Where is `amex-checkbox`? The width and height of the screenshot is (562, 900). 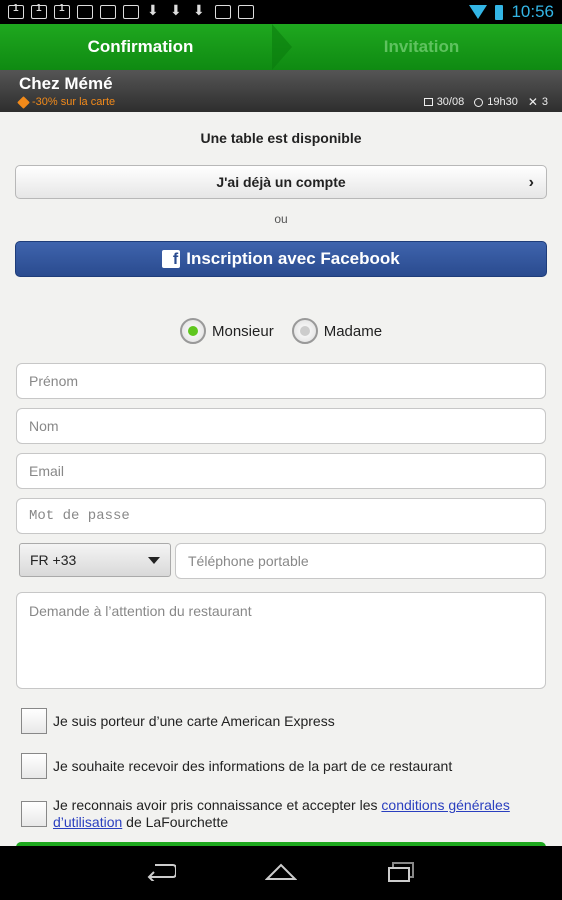
amex-checkbox is located at coordinates (34, 721).